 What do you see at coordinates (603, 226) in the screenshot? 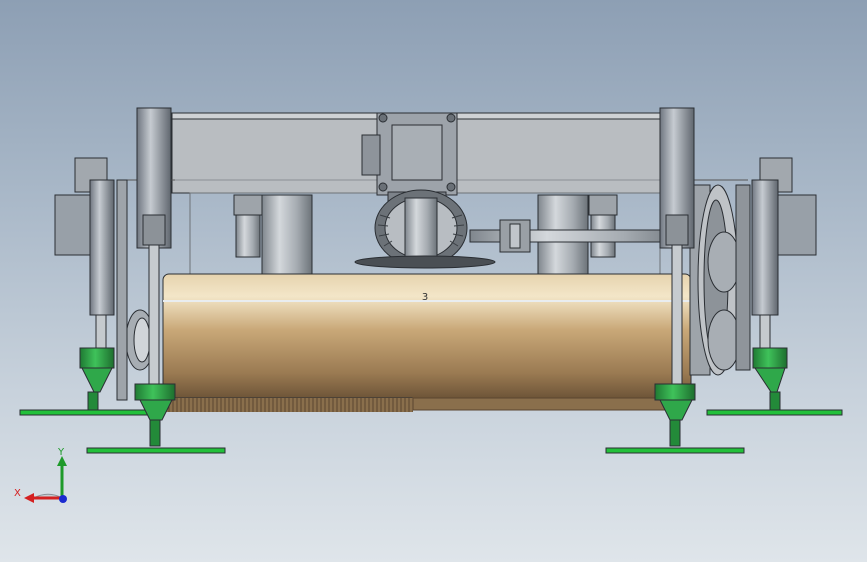
I see `sensor-right` at bounding box center [603, 226].